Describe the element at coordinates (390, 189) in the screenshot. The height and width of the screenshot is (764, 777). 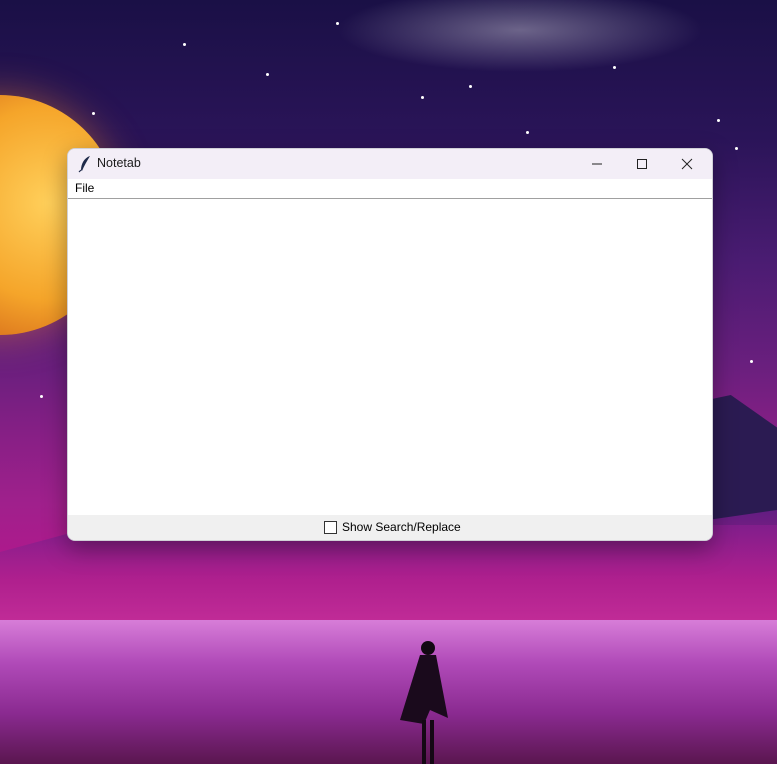
I see `menu-bar: File` at that location.